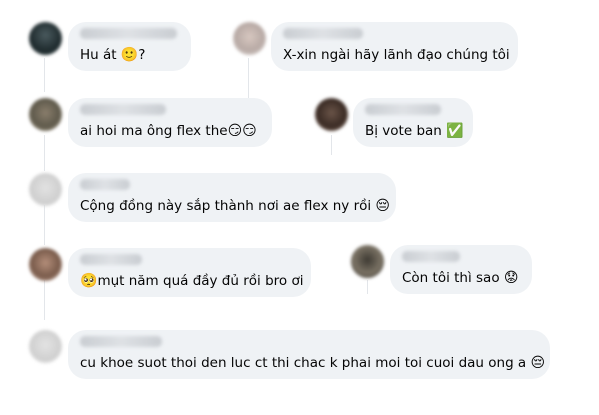 This screenshot has height=415, width=599. What do you see at coordinates (413, 122) in the screenshot?
I see `comment-bubble: Bị vote ban ✅` at bounding box center [413, 122].